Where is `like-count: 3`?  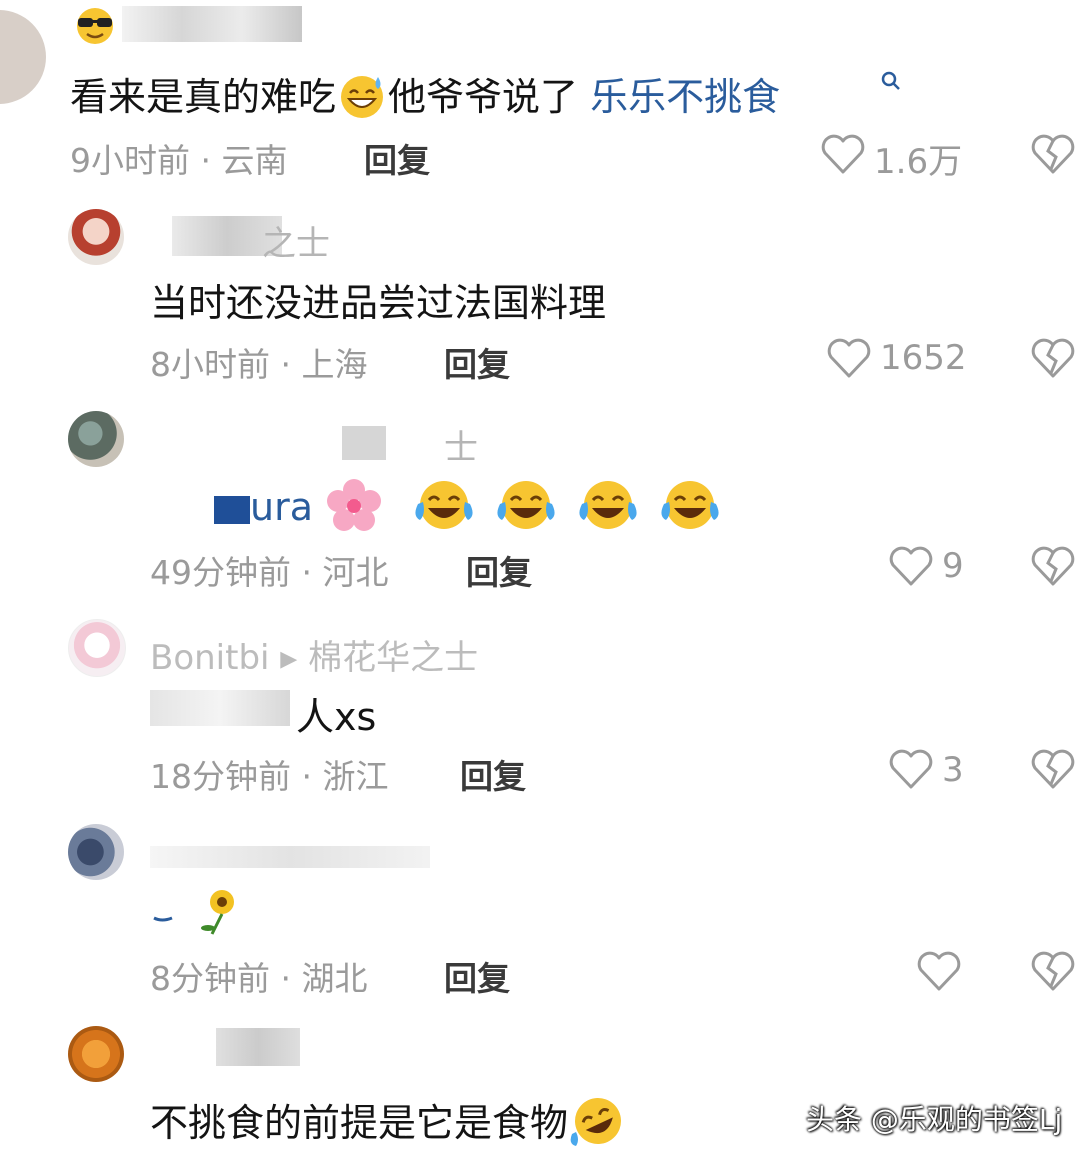
like-count: 3 is located at coordinates (953, 770).